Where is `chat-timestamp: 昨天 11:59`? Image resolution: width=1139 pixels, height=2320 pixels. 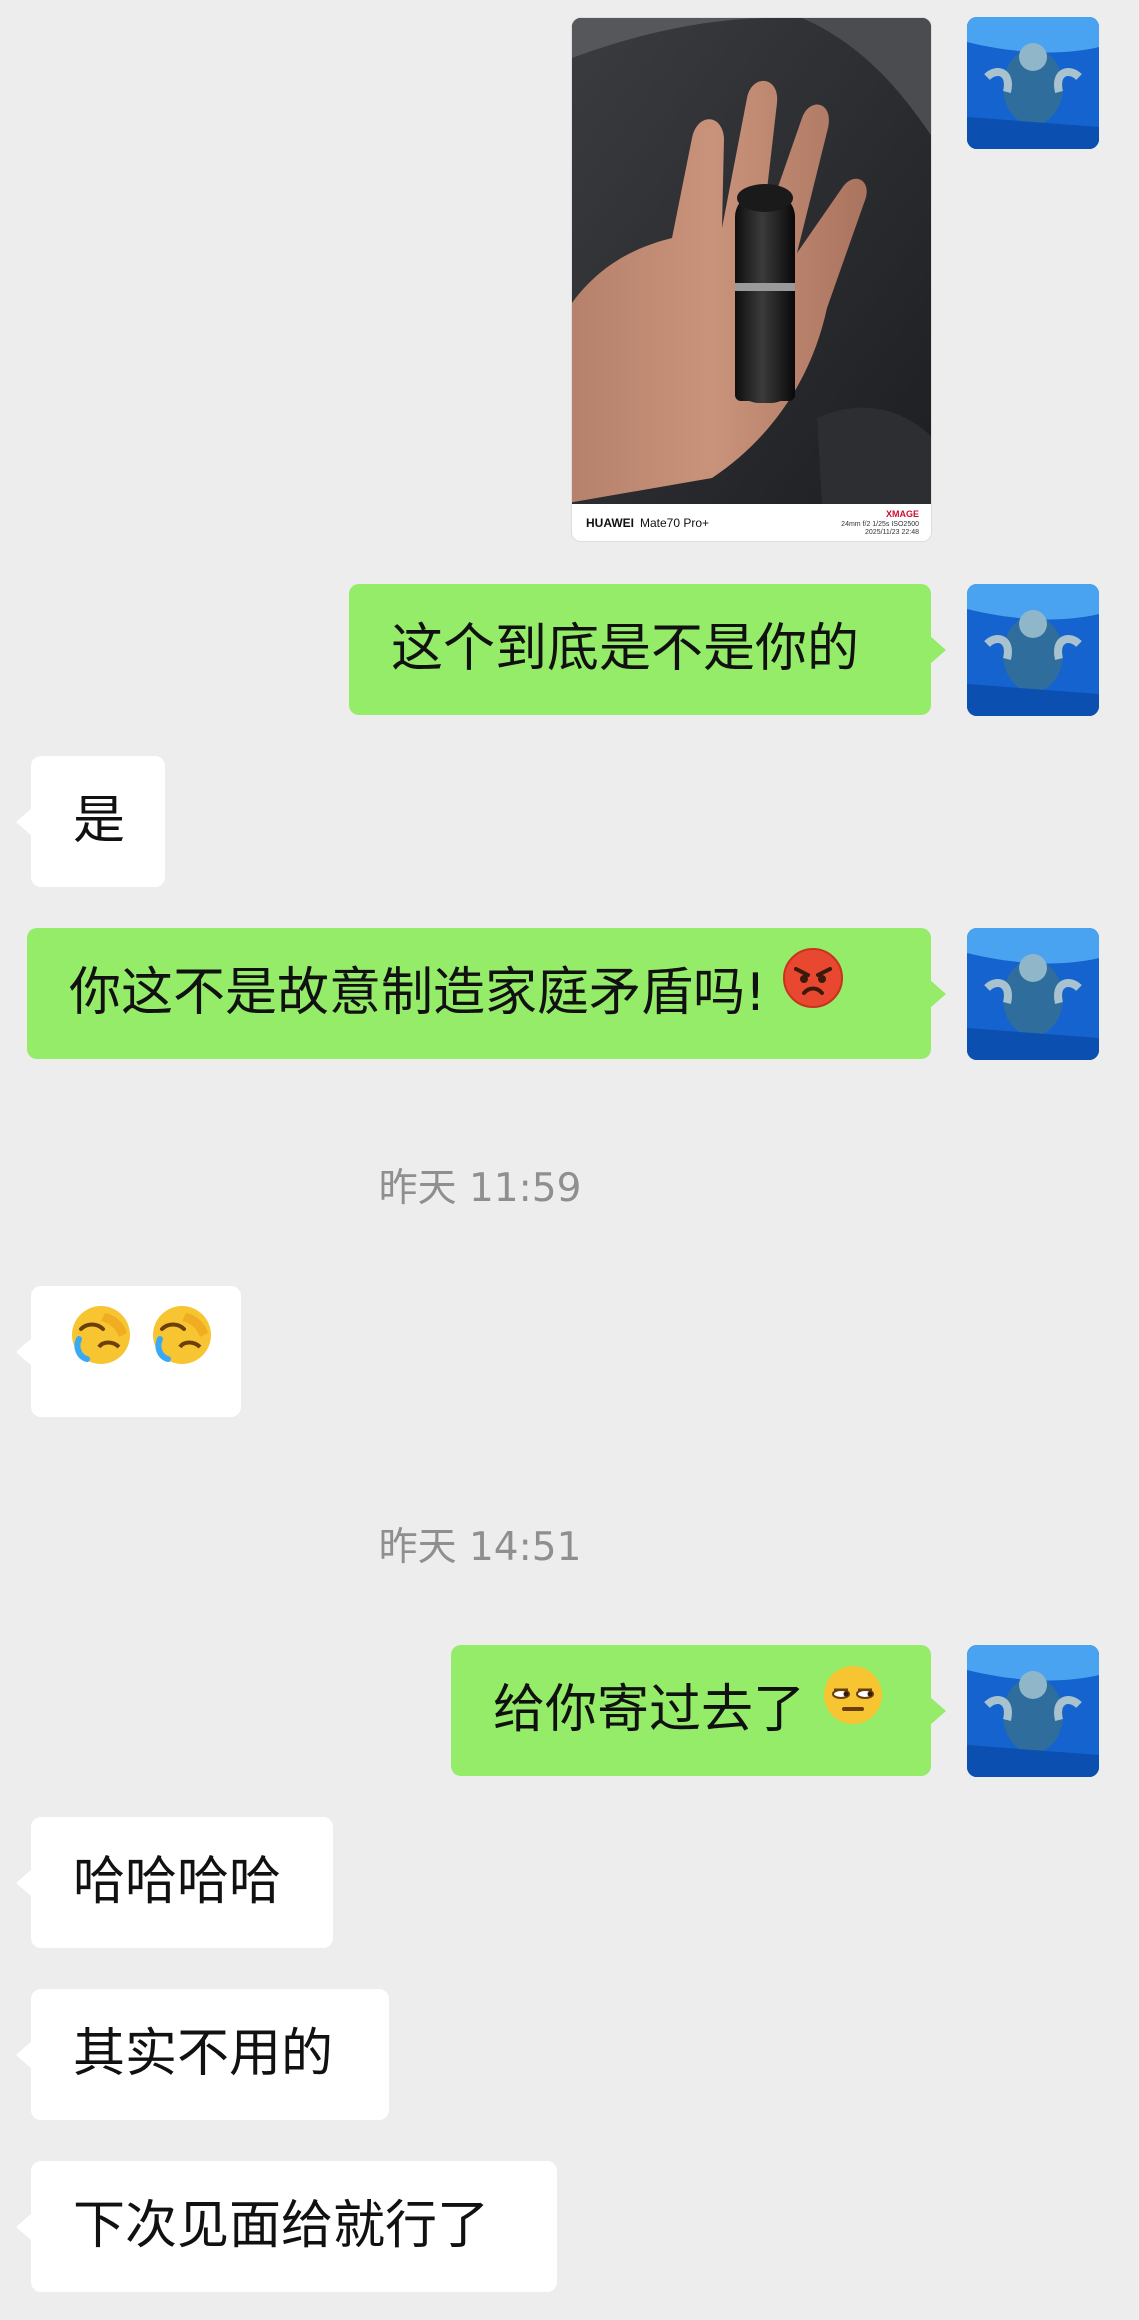
chat-timestamp: 昨天 11:59 is located at coordinates (480, 1188).